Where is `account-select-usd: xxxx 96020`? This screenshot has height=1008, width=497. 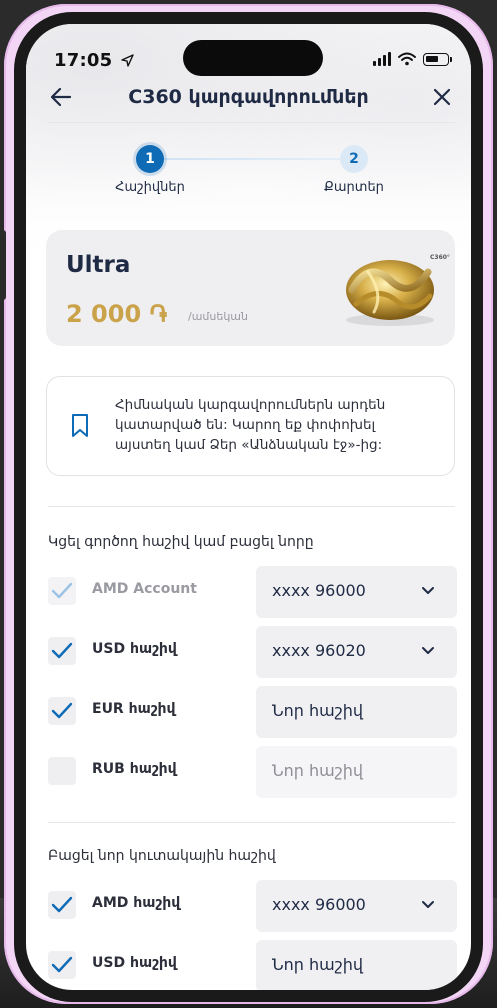 account-select-usd: xxxx 96020 is located at coordinates (356, 652).